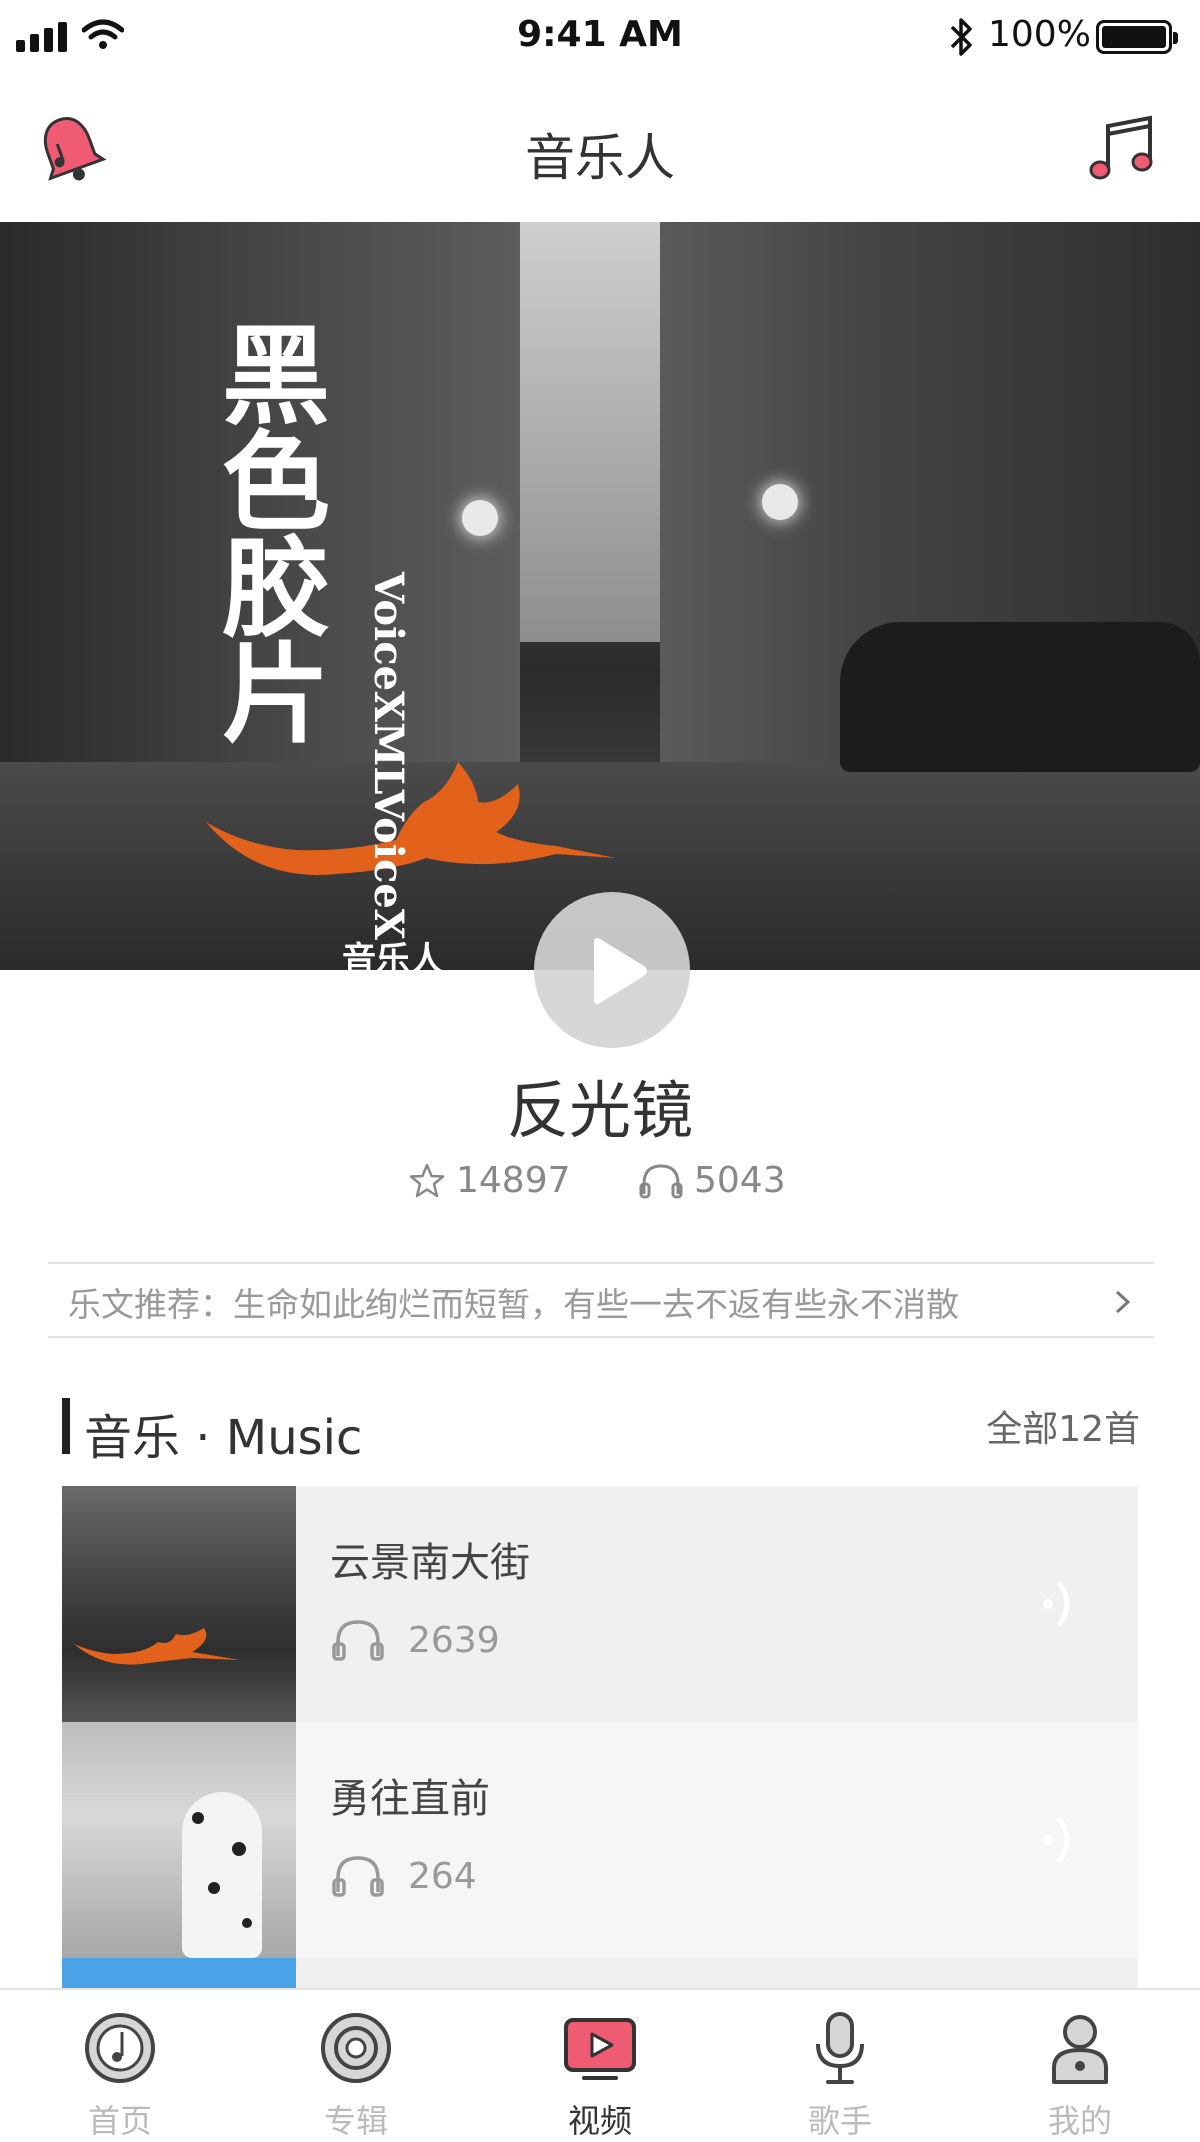 This screenshot has width=1200, height=2142. Describe the element at coordinates (355, 2121) in the screenshot. I see `tab-label: 专辑` at that location.